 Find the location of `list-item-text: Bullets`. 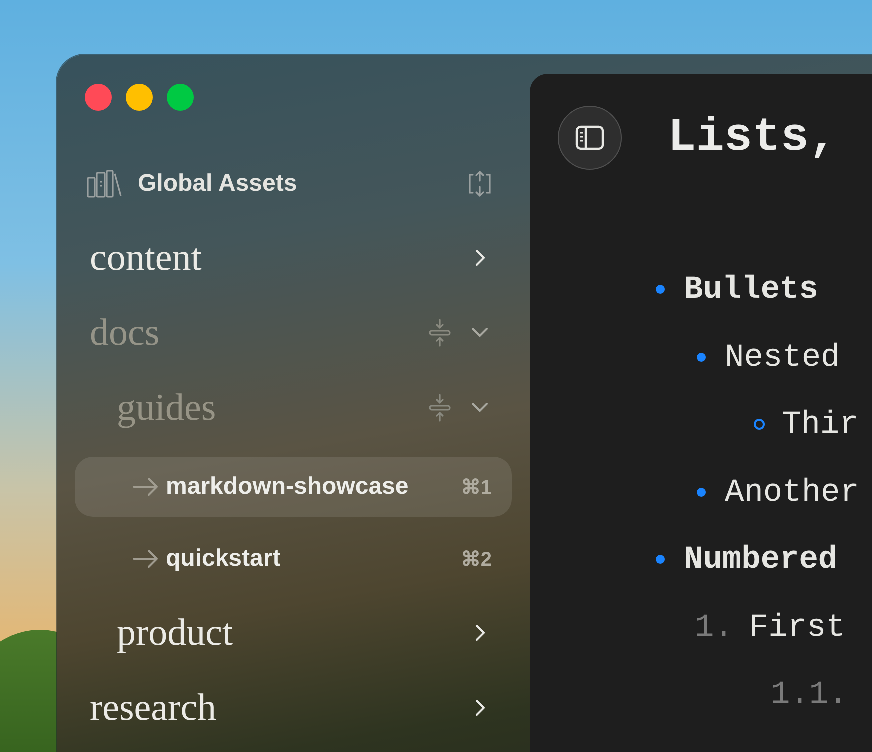

list-item-text: Bullets is located at coordinates (751, 289).